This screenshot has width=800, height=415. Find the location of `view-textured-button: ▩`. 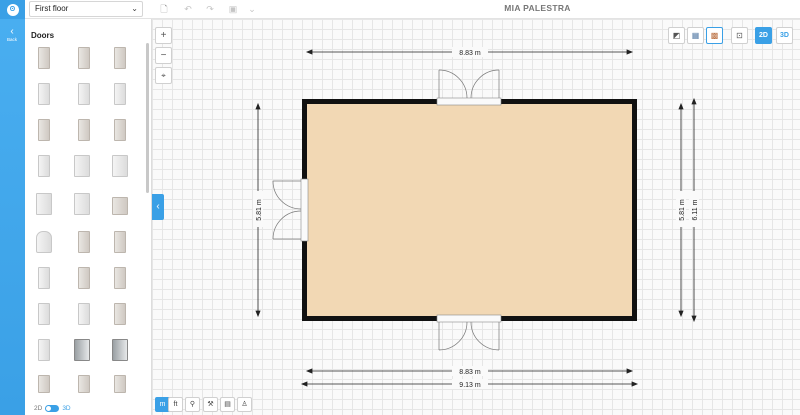

view-textured-button: ▩ is located at coordinates (714, 35).